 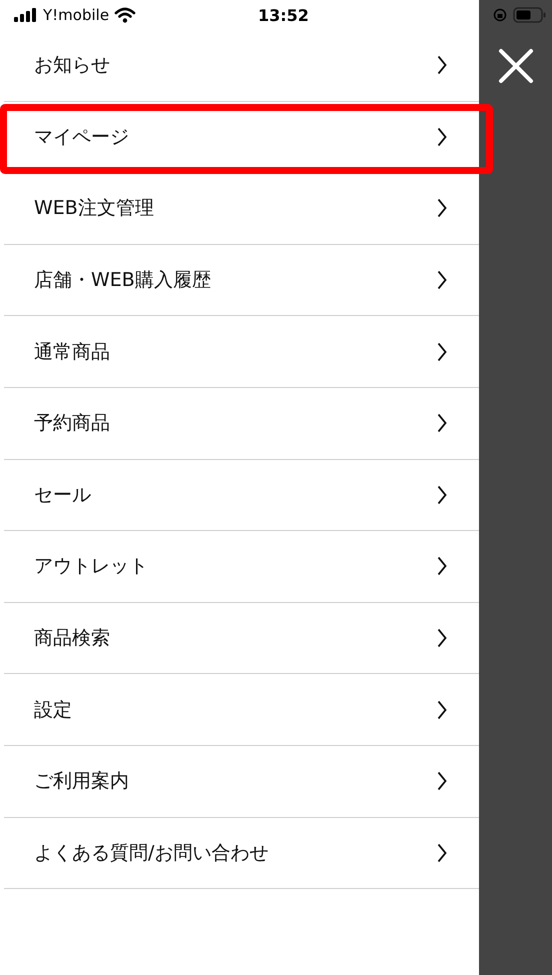 I want to click on status-time: 13:52, so click(x=283, y=15).